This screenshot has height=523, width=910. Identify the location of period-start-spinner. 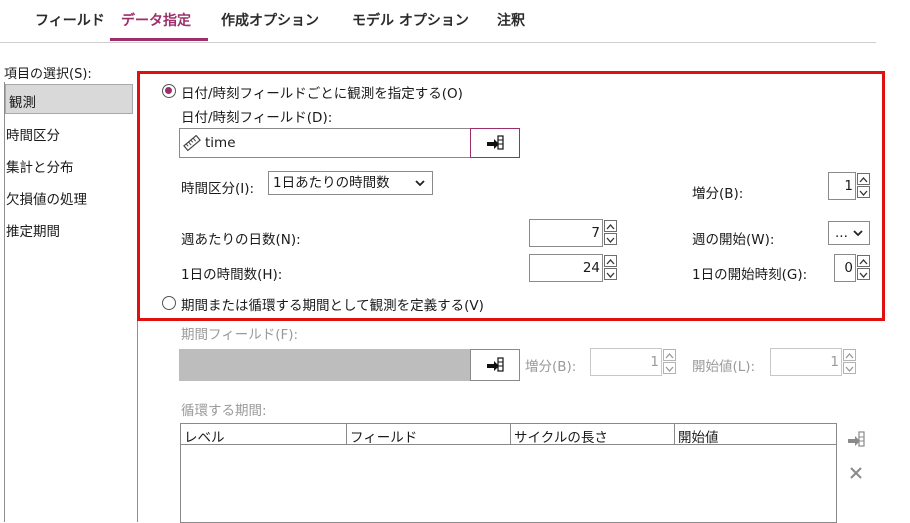
(850, 362).